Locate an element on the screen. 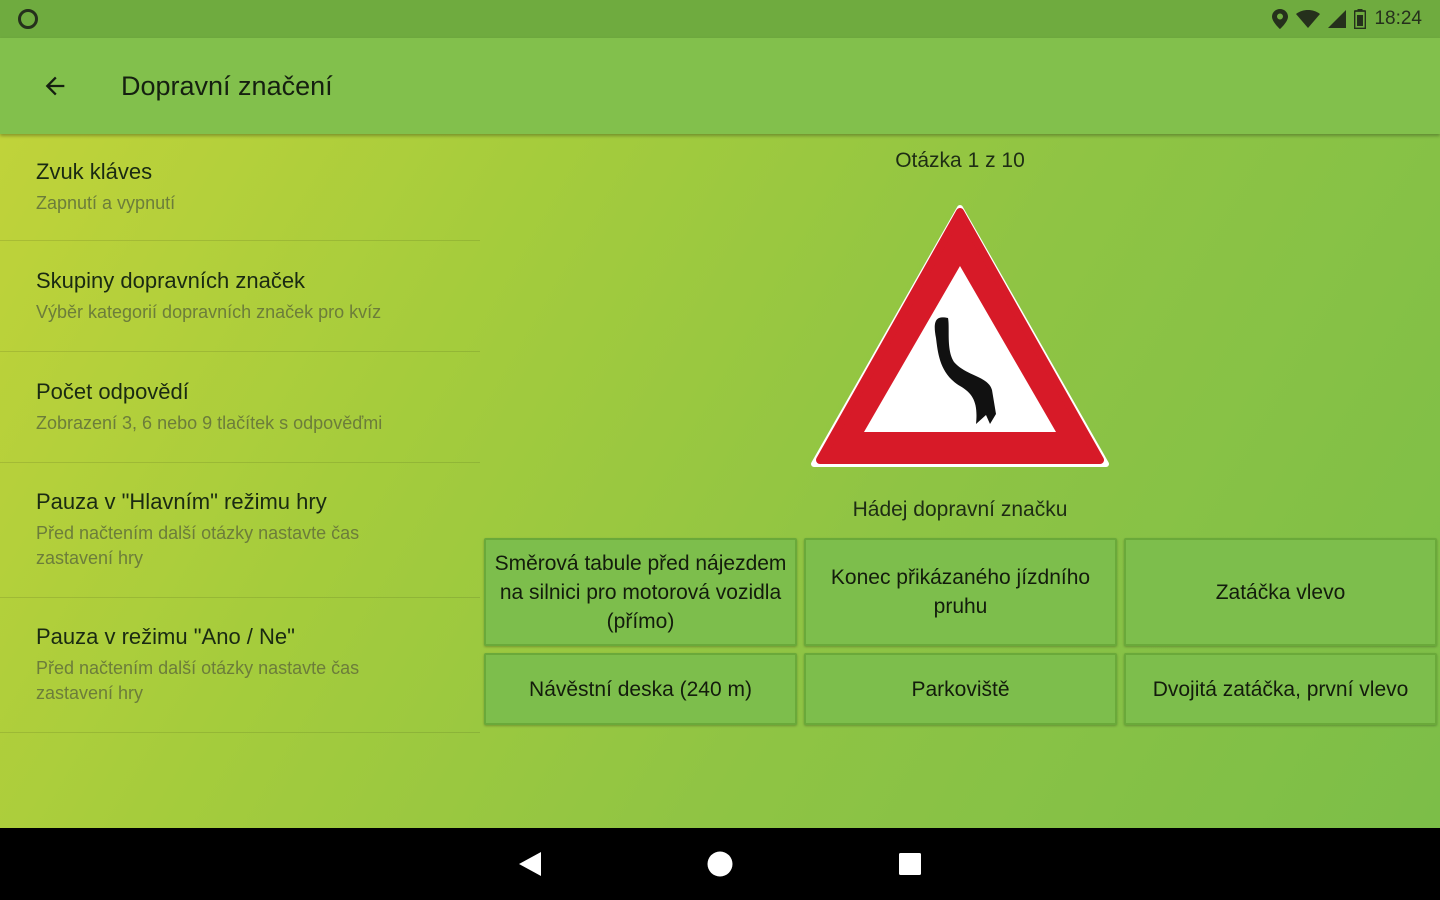 This screenshot has width=1440, height=900. status-bar: 18:24 is located at coordinates (720, 19).